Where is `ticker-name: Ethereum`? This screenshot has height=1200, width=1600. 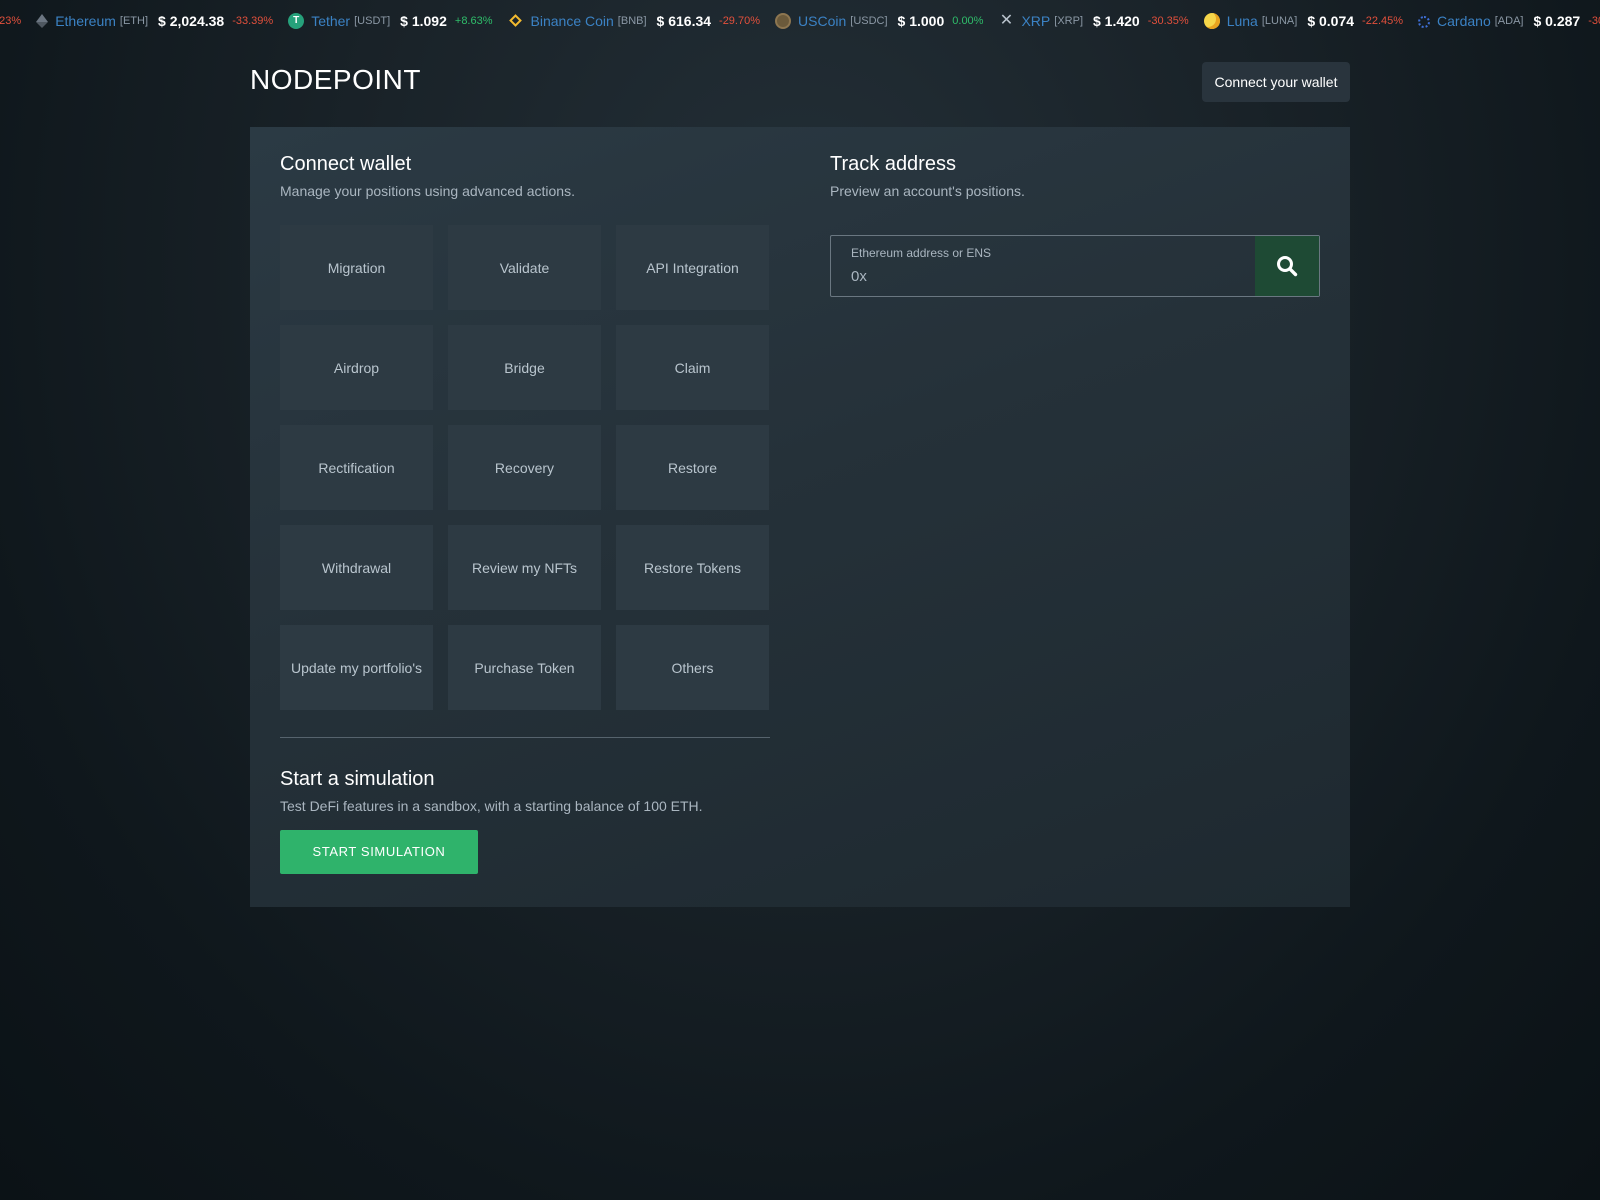
ticker-name: Ethereum is located at coordinates (85, 21).